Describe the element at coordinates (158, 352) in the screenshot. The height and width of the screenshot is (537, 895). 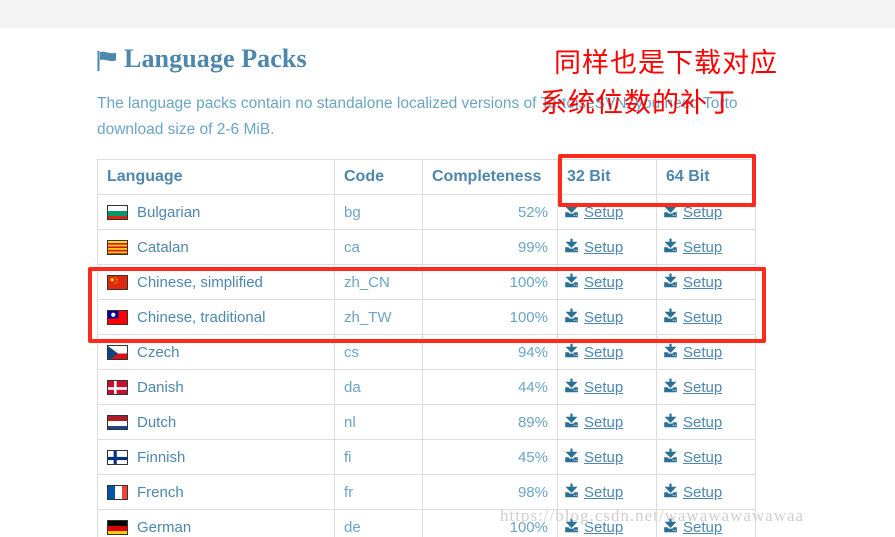
I see `language-name: Czech` at that location.